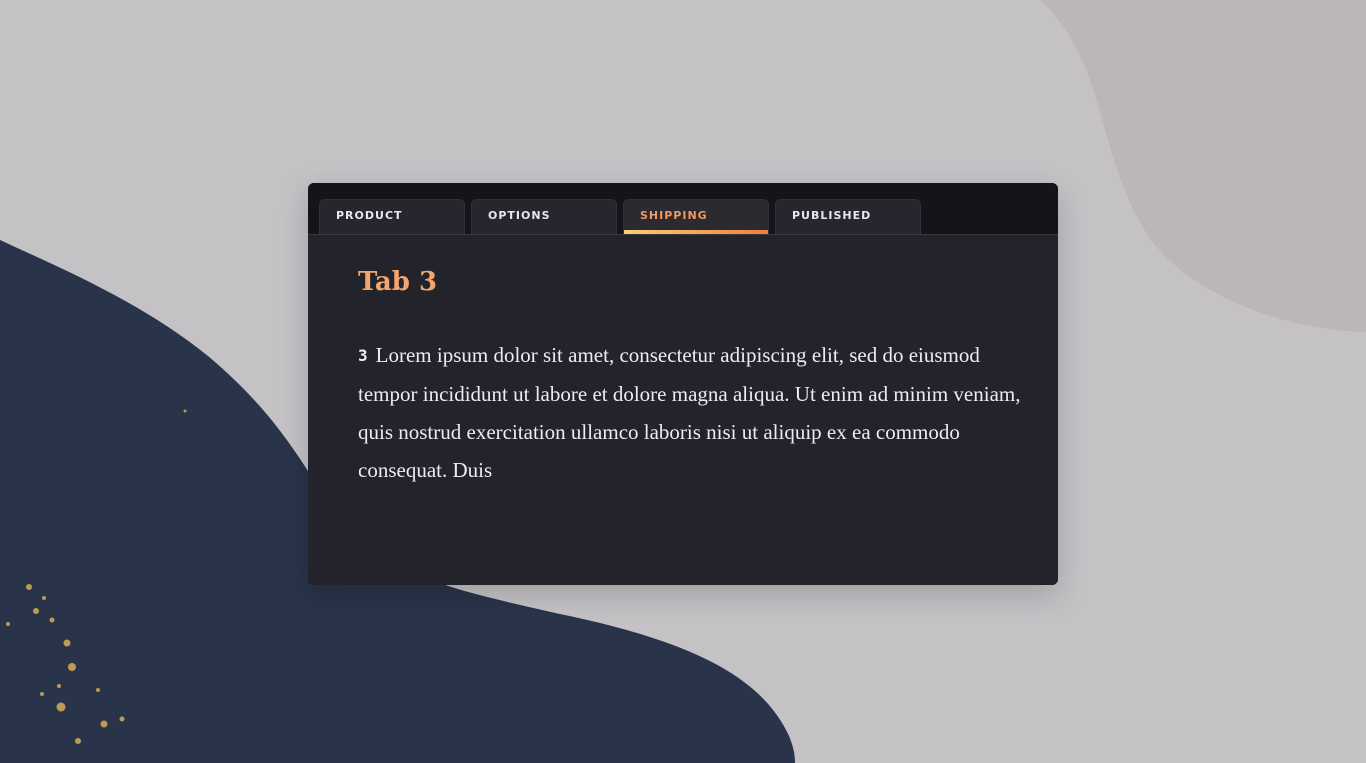 The image size is (1366, 763). What do you see at coordinates (1203, 166) in the screenshot?
I see `light-gray-blob` at bounding box center [1203, 166].